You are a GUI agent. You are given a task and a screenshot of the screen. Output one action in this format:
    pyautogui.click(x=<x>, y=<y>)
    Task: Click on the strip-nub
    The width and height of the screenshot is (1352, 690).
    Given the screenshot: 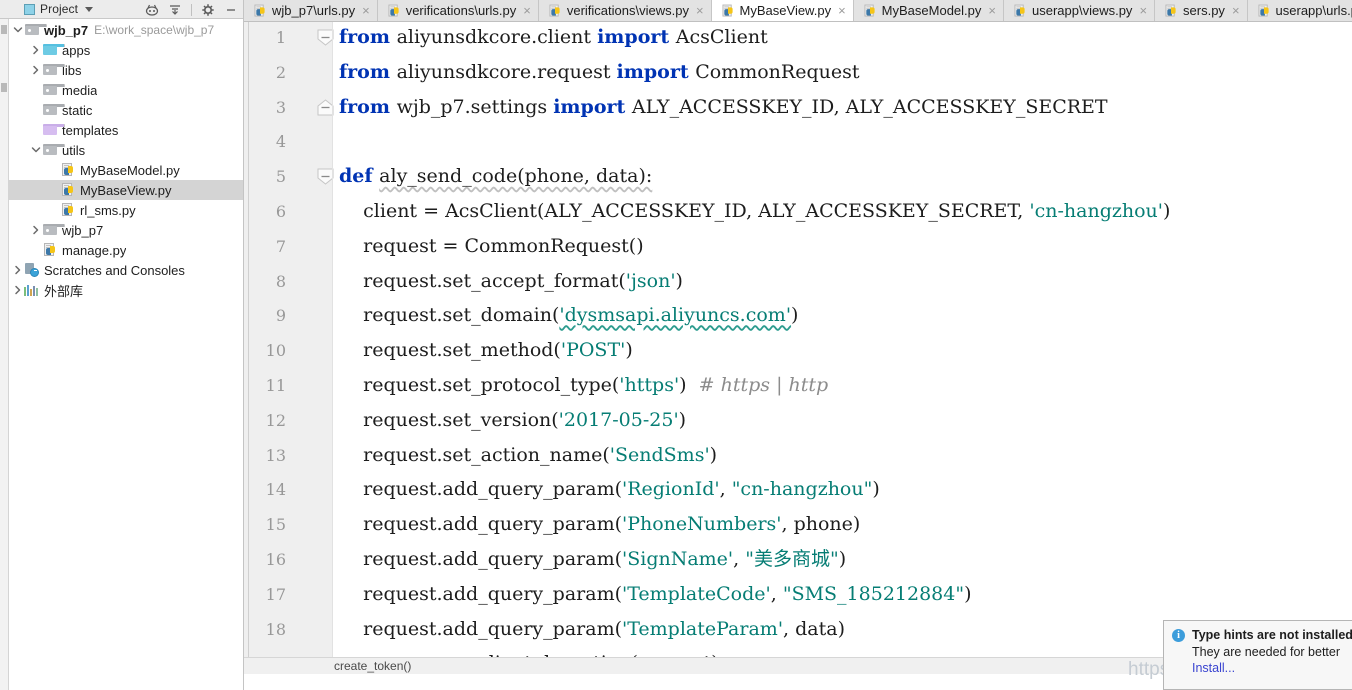 What is the action you would take?
    pyautogui.click(x=4, y=87)
    